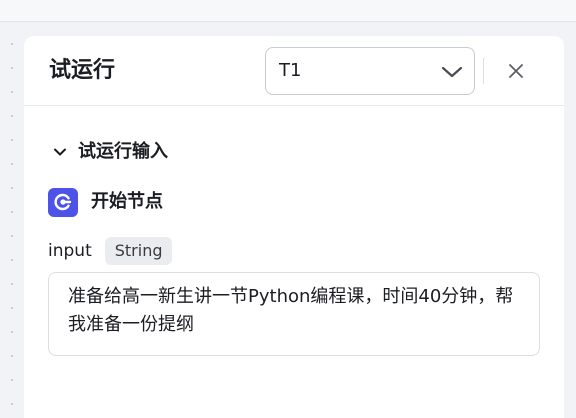 This screenshot has width=576, height=418. What do you see at coordinates (82, 70) in the screenshot?
I see `panel-title: 试运行` at bounding box center [82, 70].